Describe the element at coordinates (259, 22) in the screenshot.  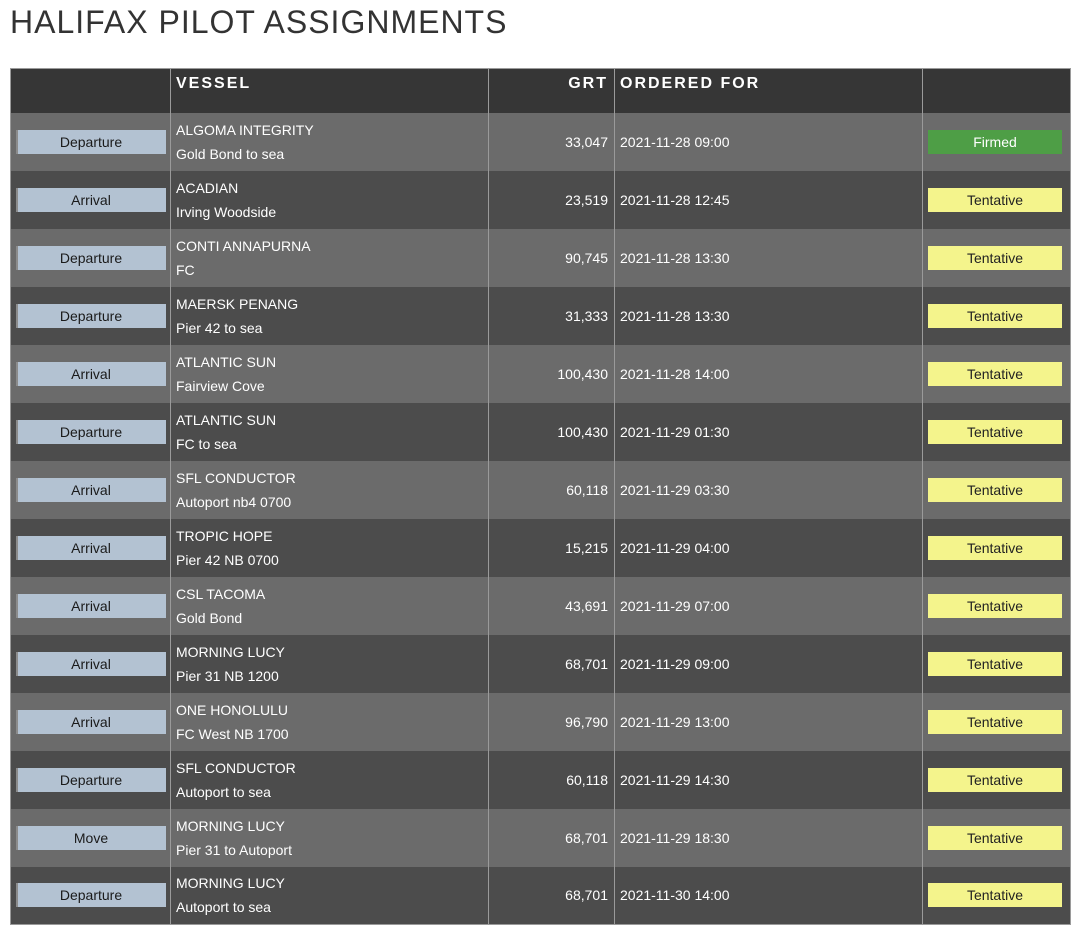
I see `page-title: HALIFAX PILOT ASSIGNMENTS` at that location.